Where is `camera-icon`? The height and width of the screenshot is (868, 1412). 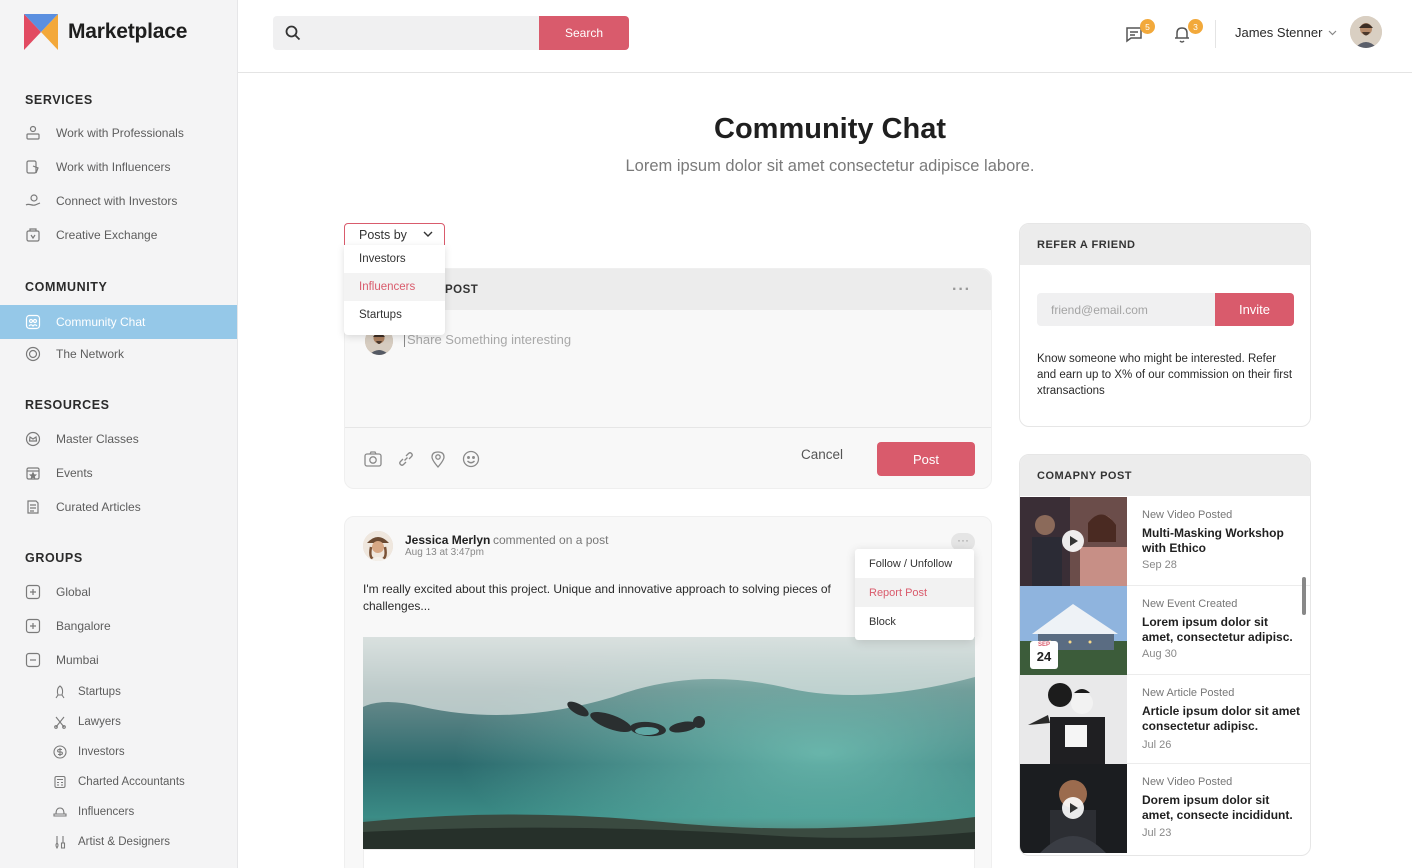
camera-icon is located at coordinates (373, 459).